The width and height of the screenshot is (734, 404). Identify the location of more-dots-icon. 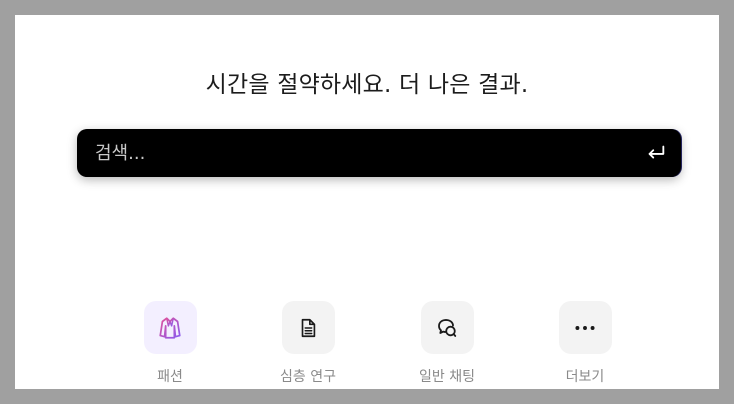
(585, 327).